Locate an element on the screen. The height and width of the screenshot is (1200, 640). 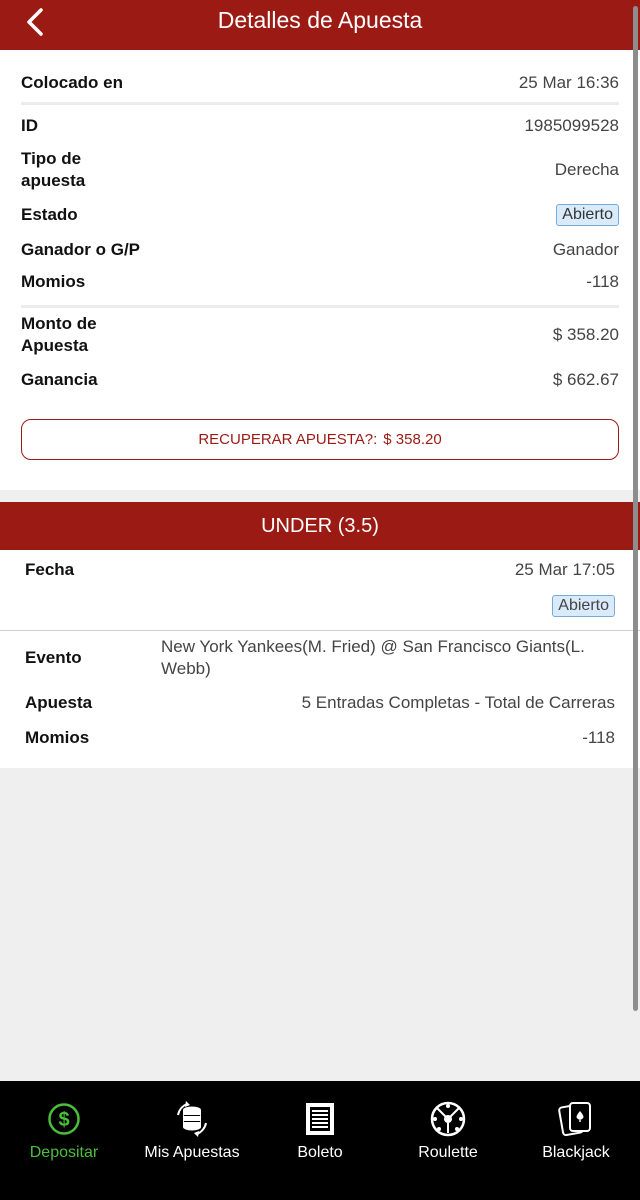
placed-row: Colocado en 25 Mar 16:36 is located at coordinates (320, 83).